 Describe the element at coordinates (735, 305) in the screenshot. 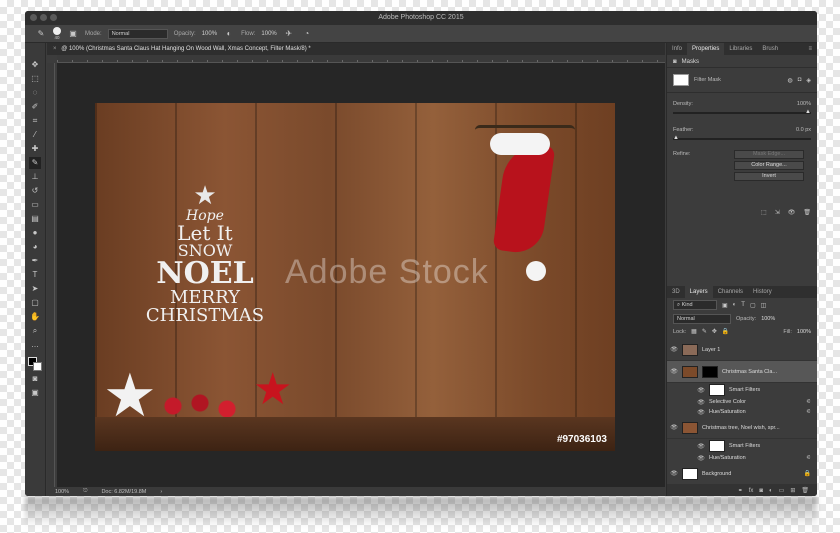

I see `filter-adjust-icon: ◐` at that location.